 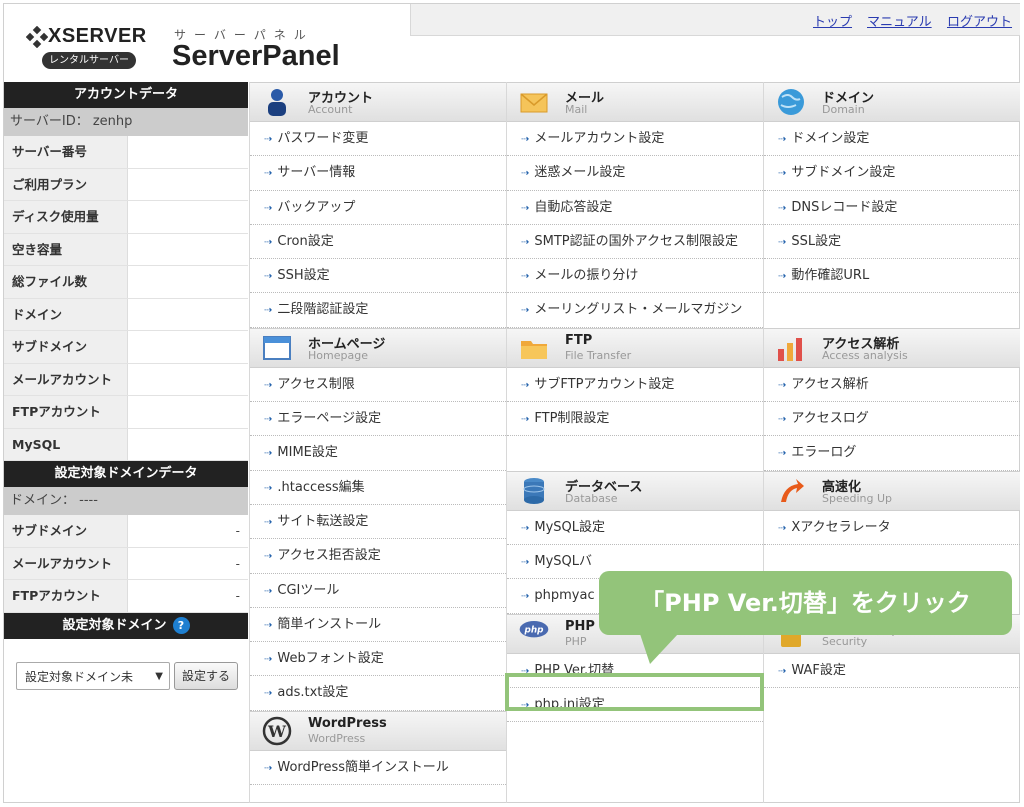 I want to click on set-domain-button: 設定する, so click(x=206, y=676).